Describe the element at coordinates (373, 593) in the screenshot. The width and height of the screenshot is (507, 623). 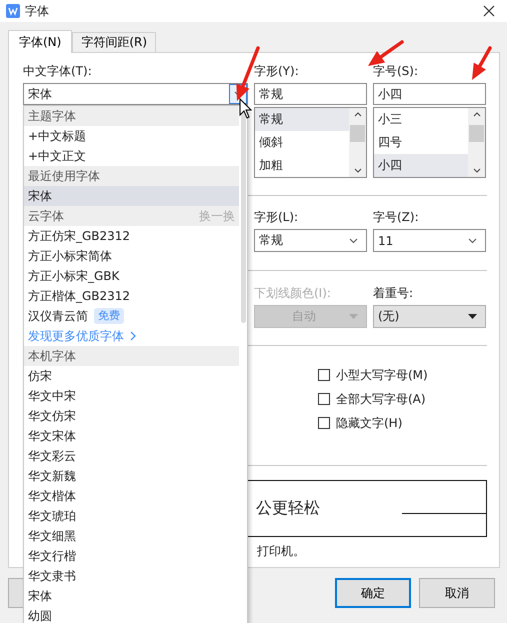
I see `dialog-button: 确定` at that location.